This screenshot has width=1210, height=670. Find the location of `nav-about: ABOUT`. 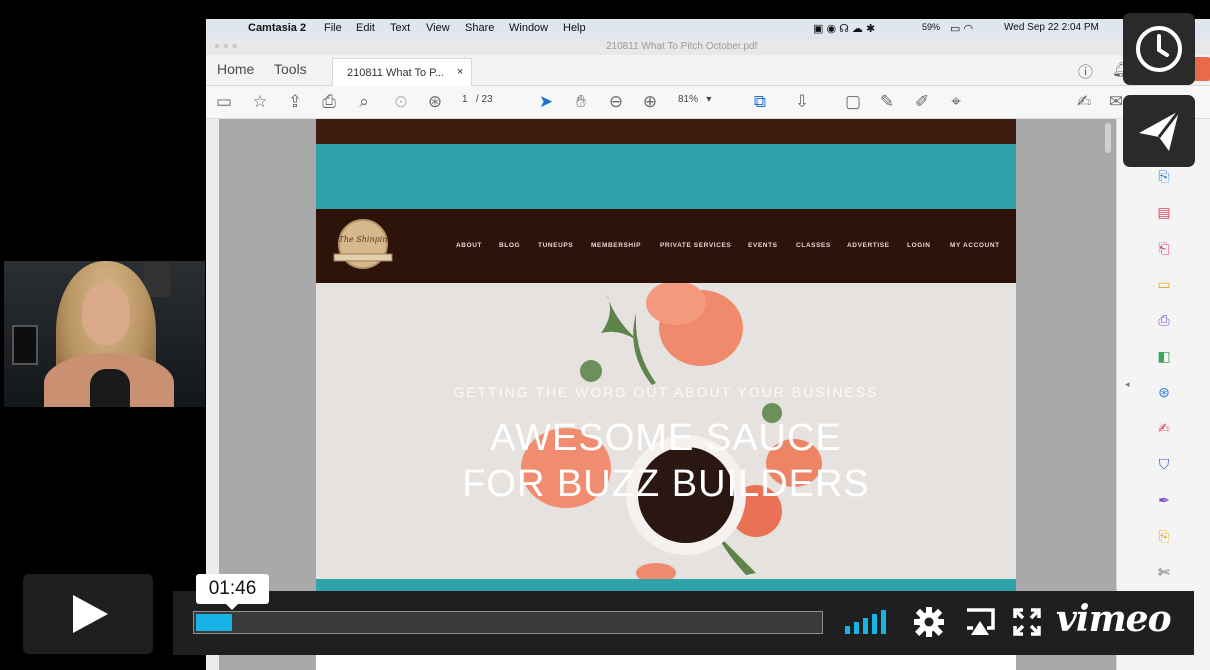

nav-about: ABOUT is located at coordinates (469, 245).